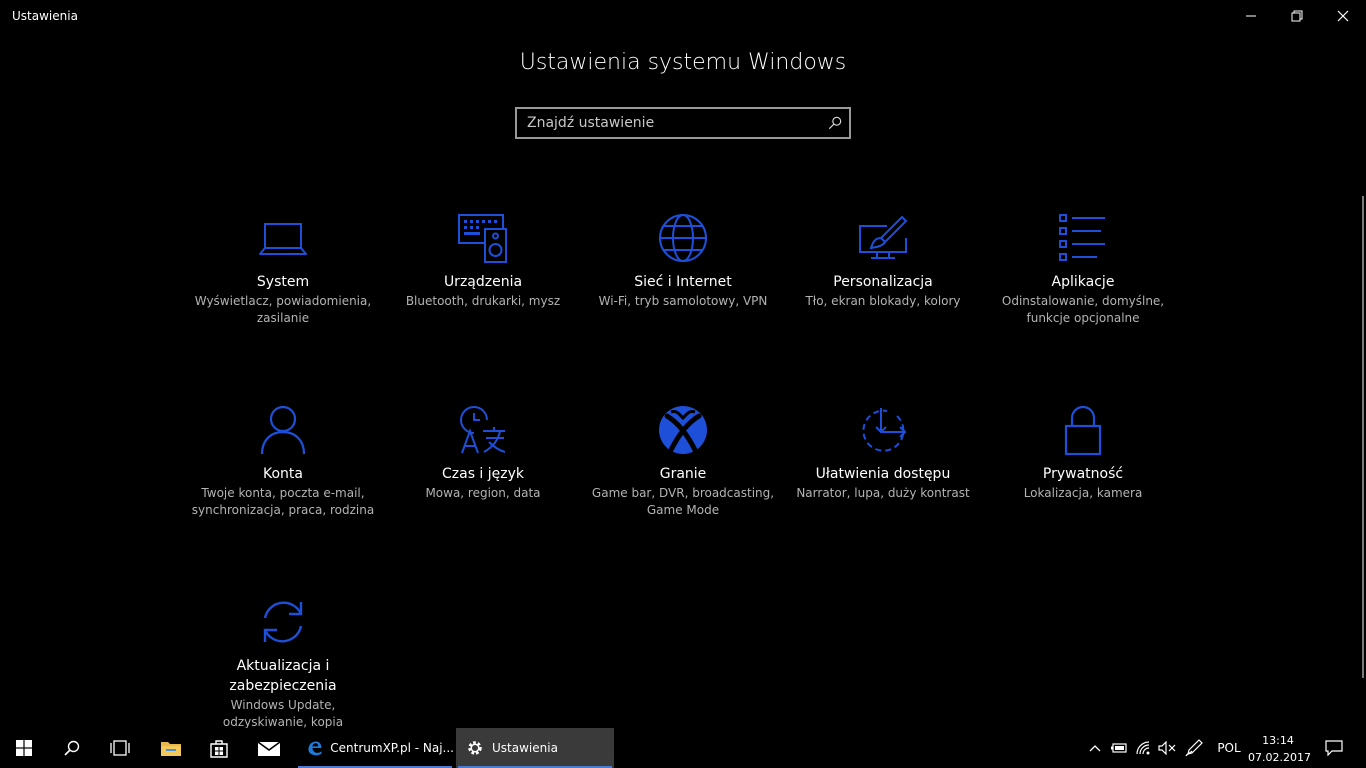 Image resolution: width=1366 pixels, height=768 pixels. I want to click on show-hidden-icons-button, so click(1095, 748).